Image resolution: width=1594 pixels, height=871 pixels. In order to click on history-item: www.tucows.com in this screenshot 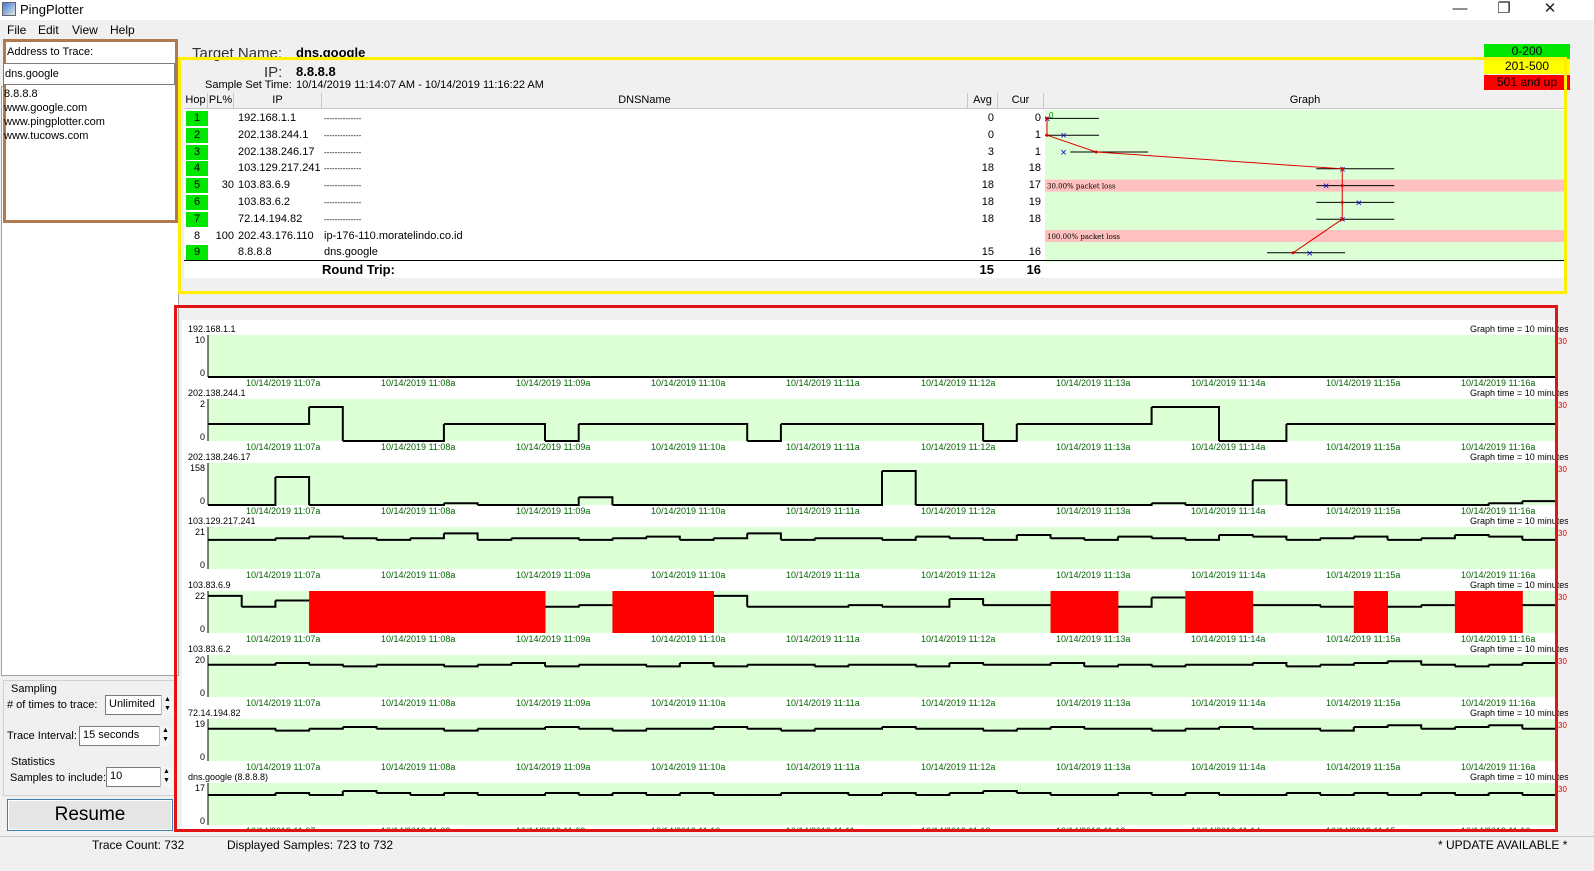, I will do `click(46, 136)`.